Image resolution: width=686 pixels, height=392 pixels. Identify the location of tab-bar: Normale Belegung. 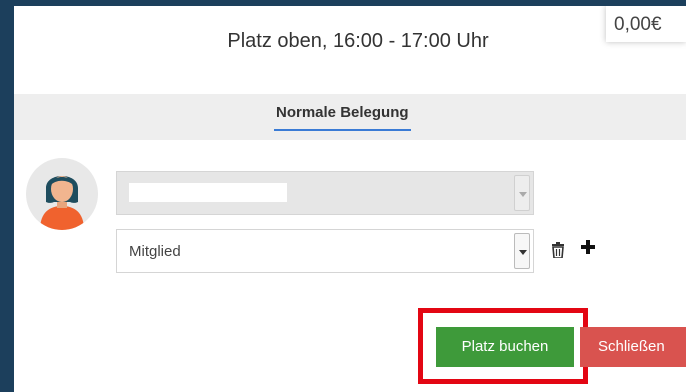
(350, 117).